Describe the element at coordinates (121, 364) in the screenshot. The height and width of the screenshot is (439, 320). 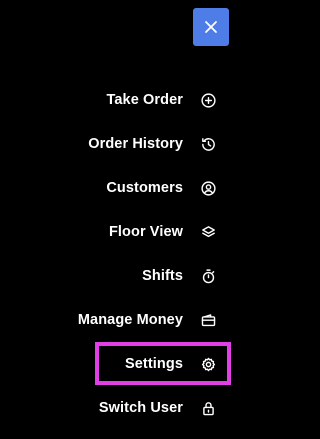
I see `menu-item-settings: Settings` at that location.